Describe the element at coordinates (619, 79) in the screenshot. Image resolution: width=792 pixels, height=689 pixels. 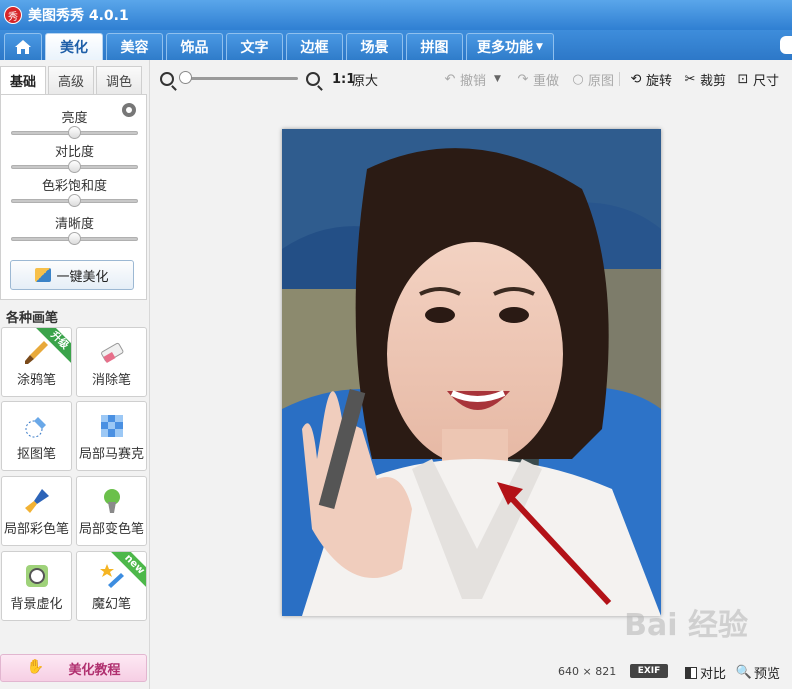
I see `toolbar-divider` at that location.